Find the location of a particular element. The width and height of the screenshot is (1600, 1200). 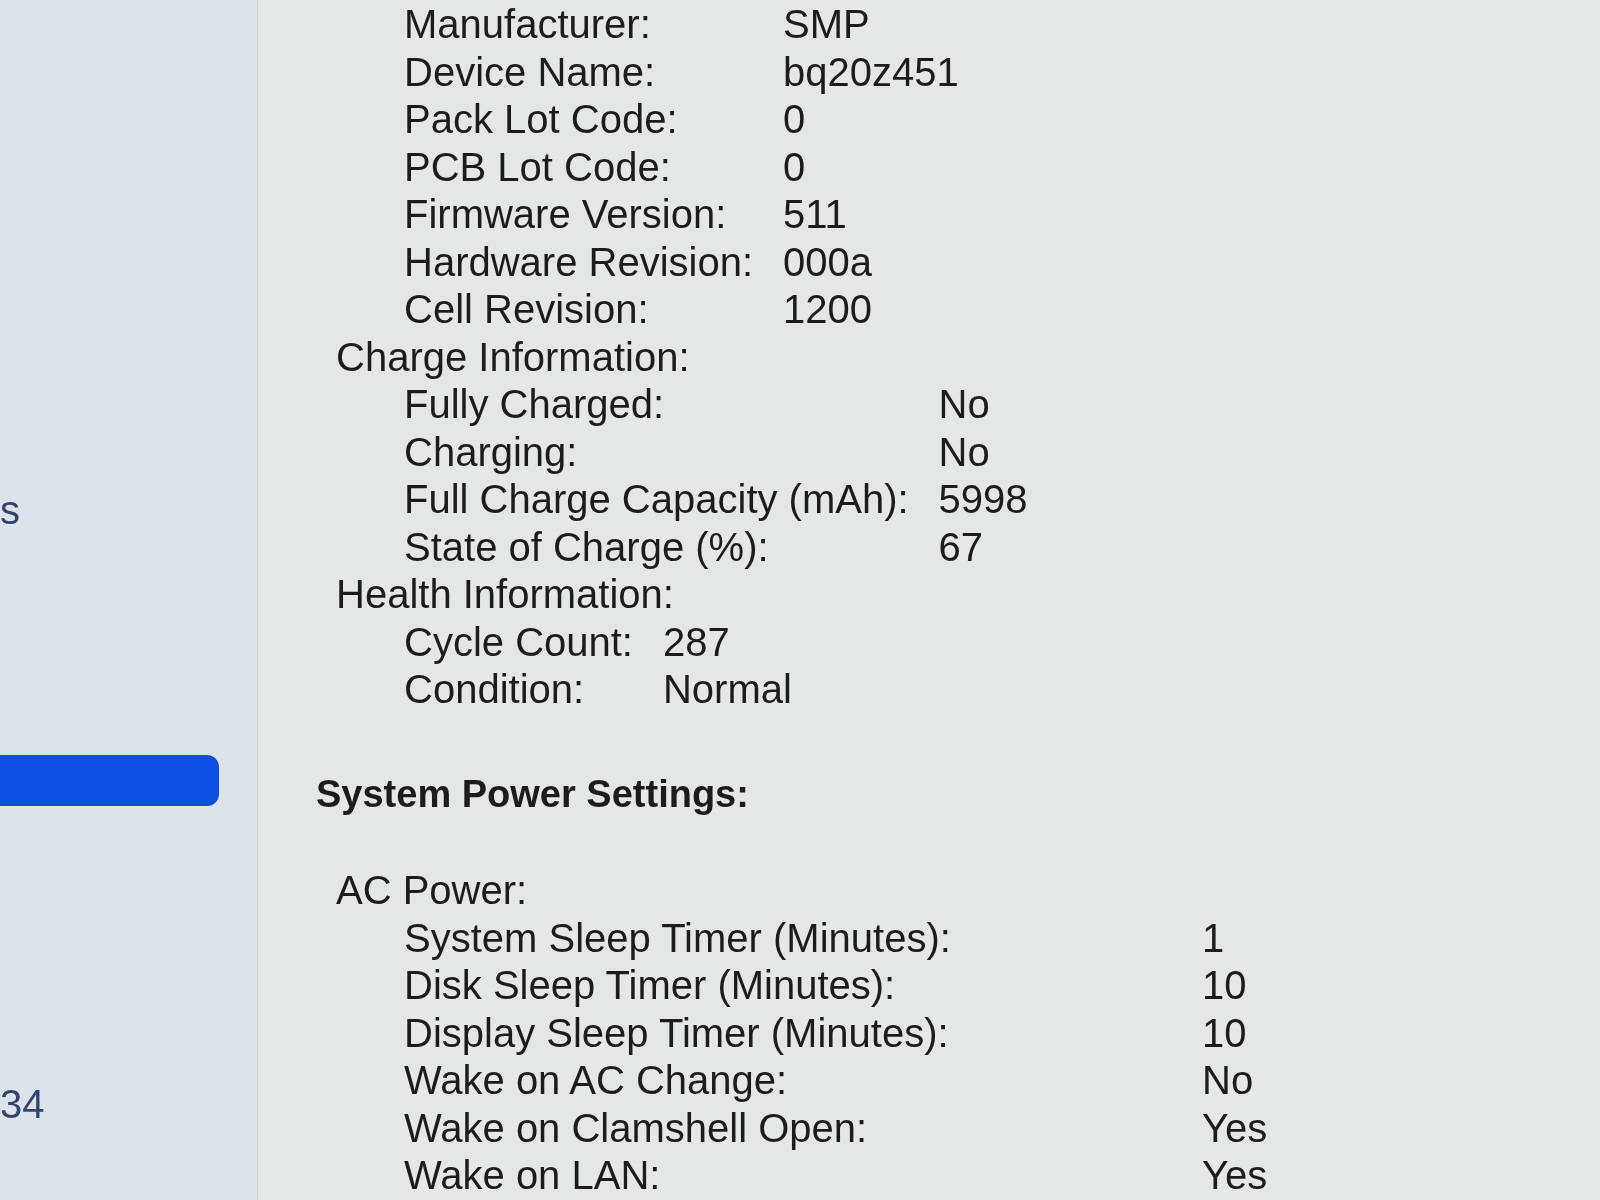

section-title: System Power Settings: is located at coordinates (532, 794).